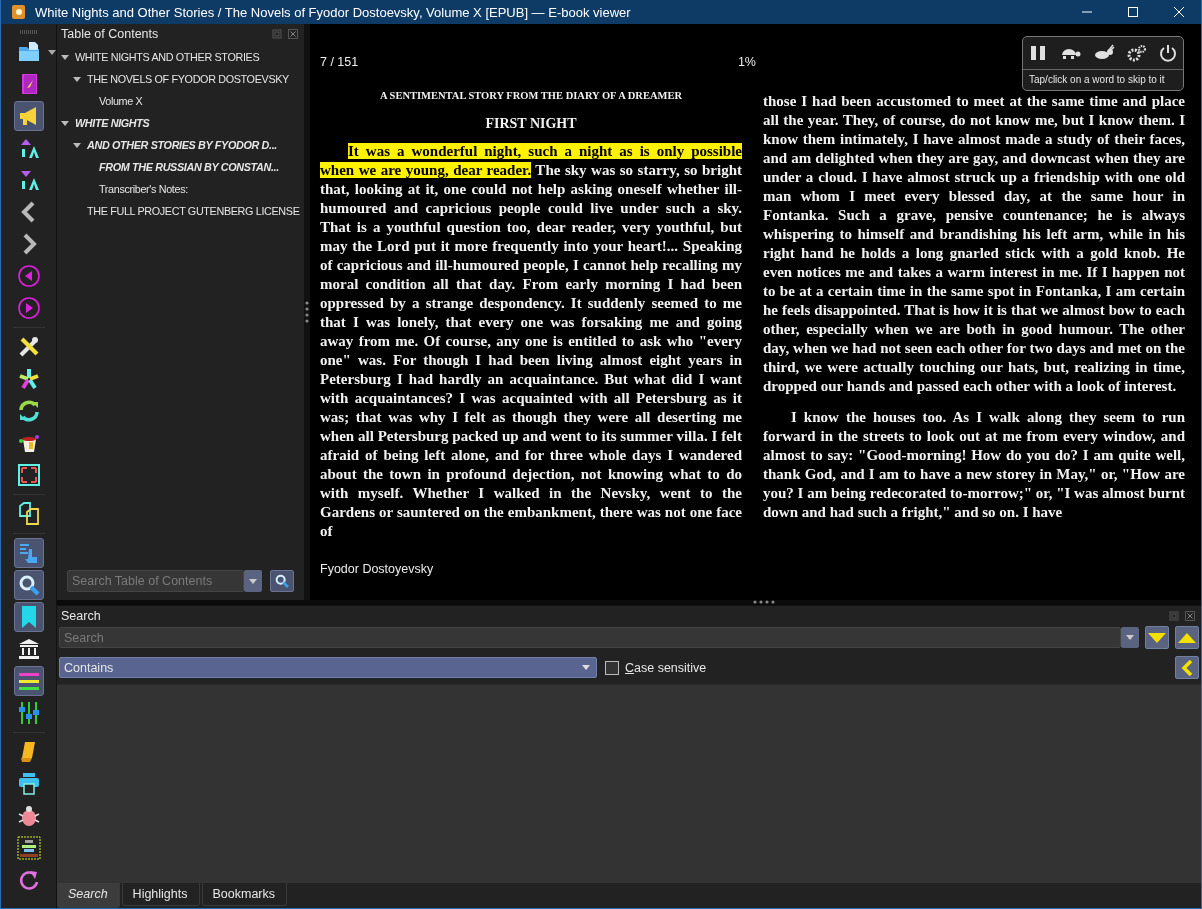  Describe the element at coordinates (612, 667) in the screenshot. I see `case-sensitive-checkbox` at that location.